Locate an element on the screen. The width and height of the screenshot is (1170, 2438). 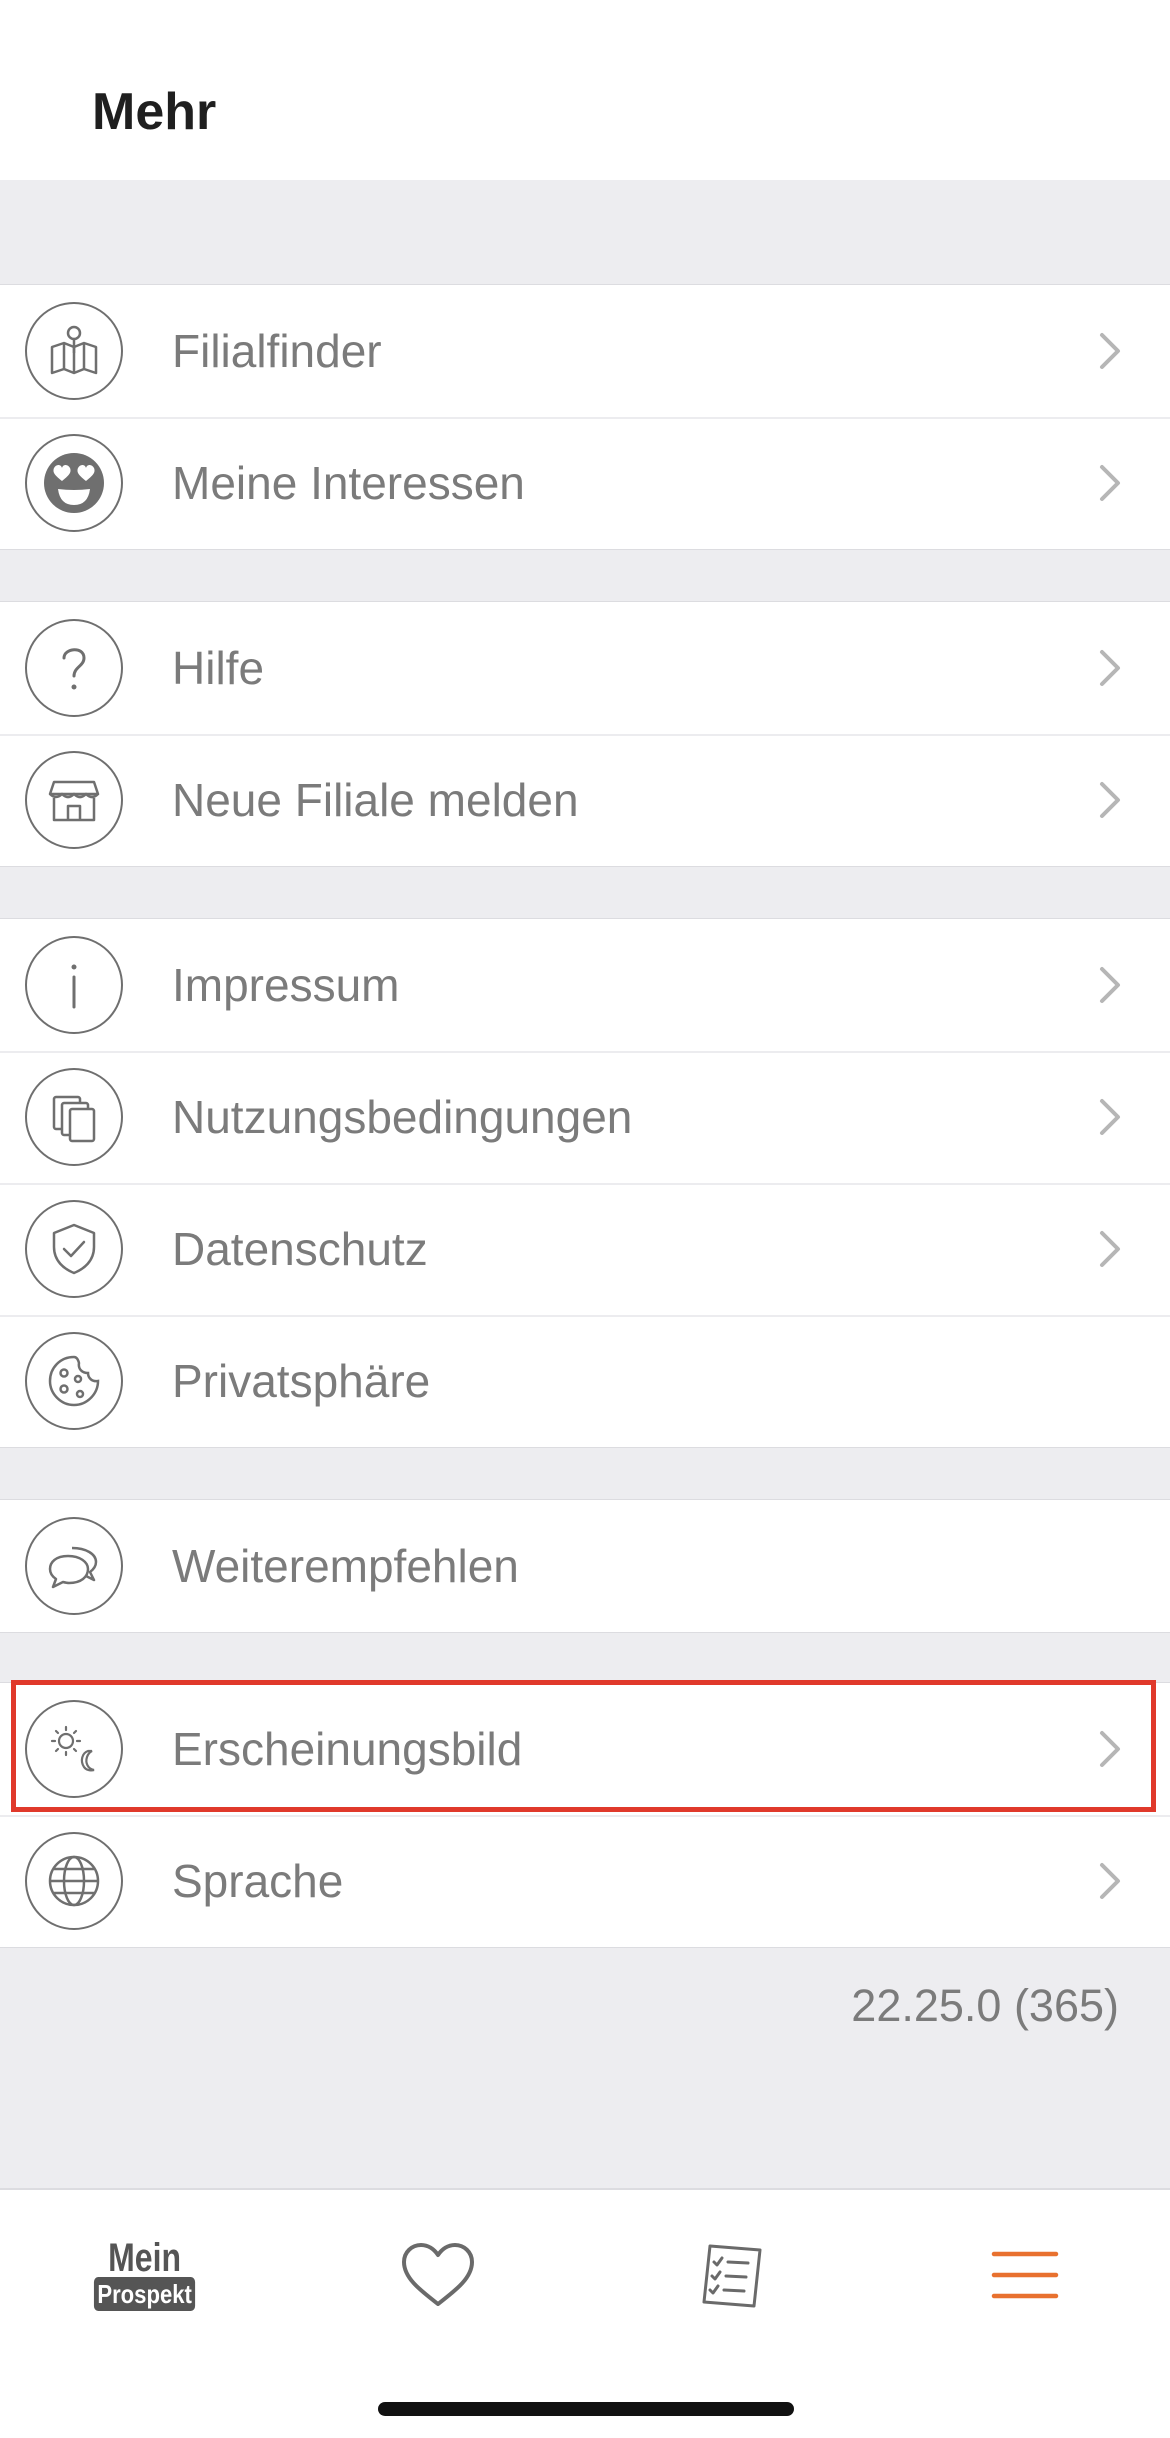
hamburger-menu-icon is located at coordinates (1025, 2275).